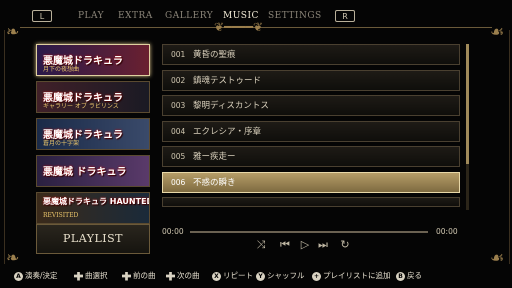  Describe the element at coordinates (61, 143) in the screenshot. I see `game-subtitle: 蒼月の十字架` at that location.